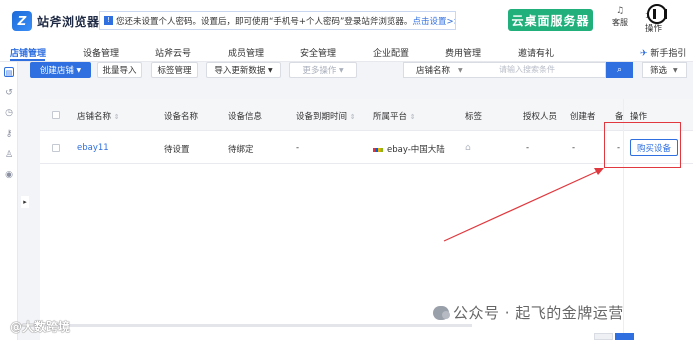 The image size is (693, 340). Describe the element at coordinates (56, 71) in the screenshot. I see `create-shop-label: 创建店铺` at that location.